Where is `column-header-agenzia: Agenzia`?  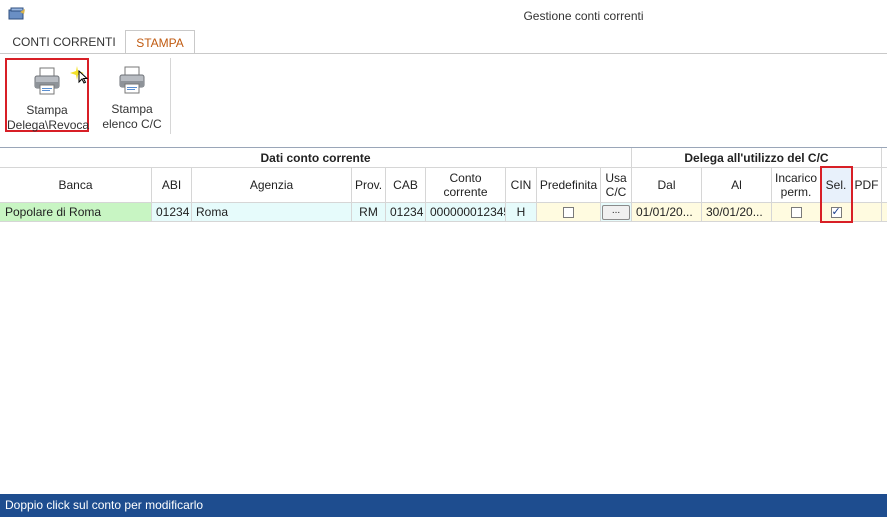 column-header-agenzia: Agenzia is located at coordinates (272, 185).